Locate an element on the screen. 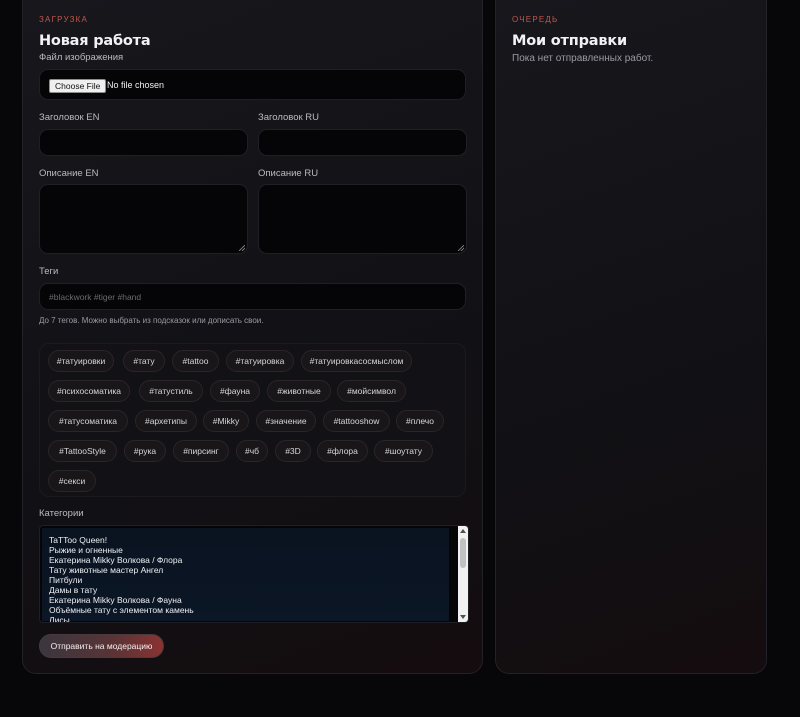 The width and height of the screenshot is (800, 717). scroll-up-icon is located at coordinates (463, 531).